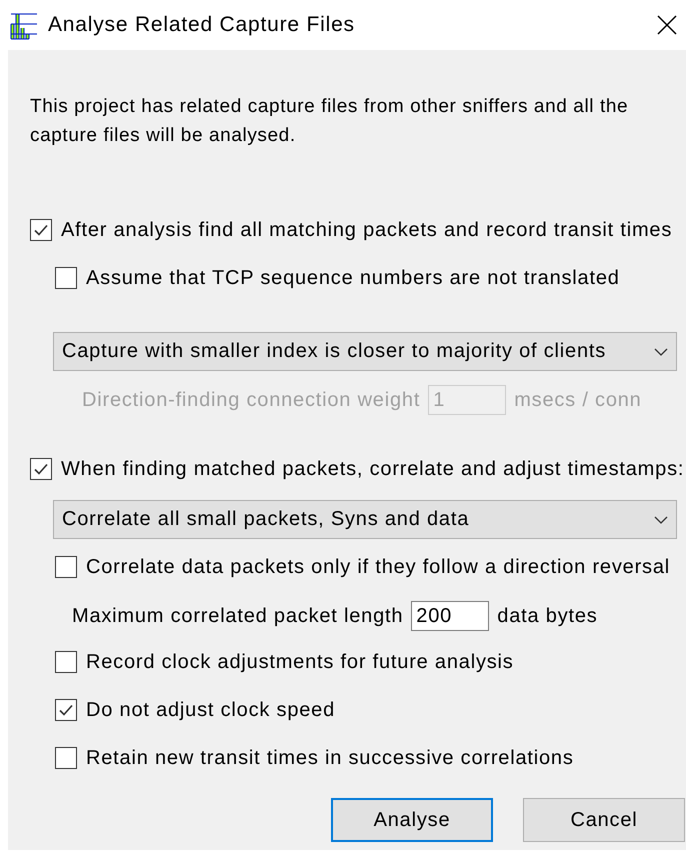 This screenshot has width=686, height=855. I want to click on intro-text: This project has related capture files from other sniffers and all the capture files will be analysed., so click(330, 121).